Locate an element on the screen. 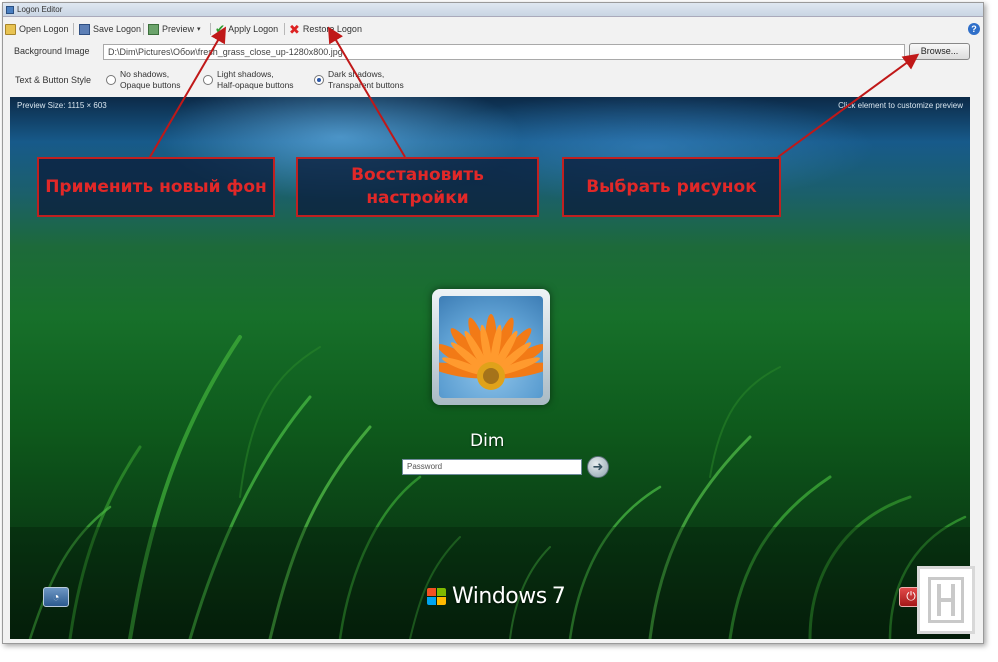 Image resolution: width=998 pixels, height=662 pixels. window-title: Logon Editor is located at coordinates (40, 9).